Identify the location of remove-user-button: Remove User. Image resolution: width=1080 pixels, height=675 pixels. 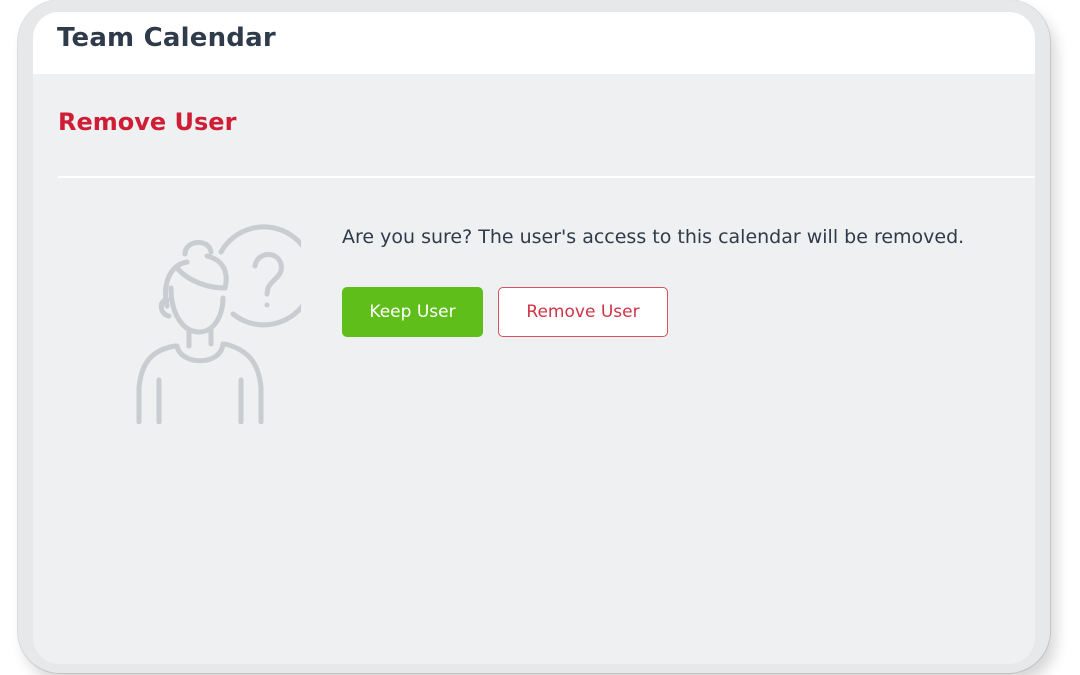
(583, 312).